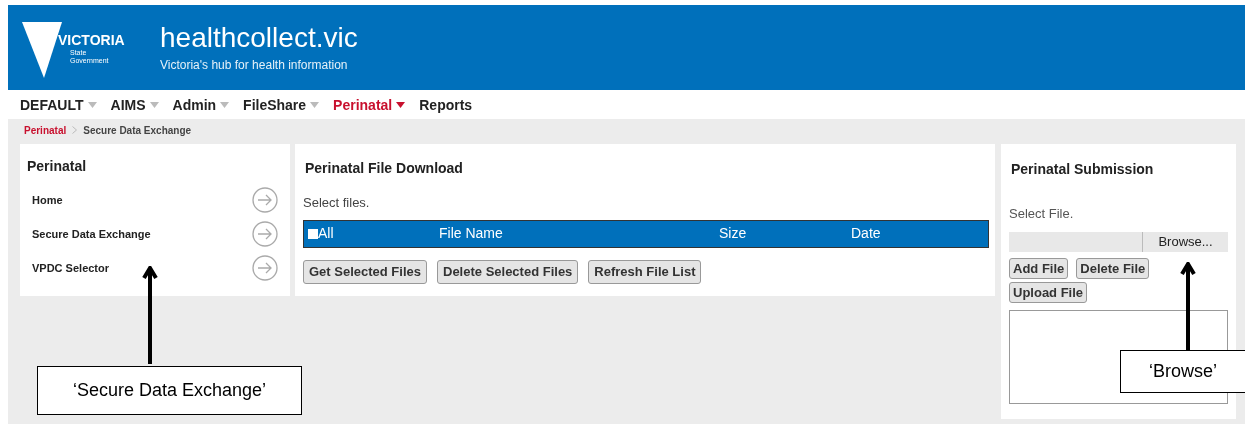  What do you see at coordinates (1048, 292) in the screenshot?
I see `action-button: Upload File` at bounding box center [1048, 292].